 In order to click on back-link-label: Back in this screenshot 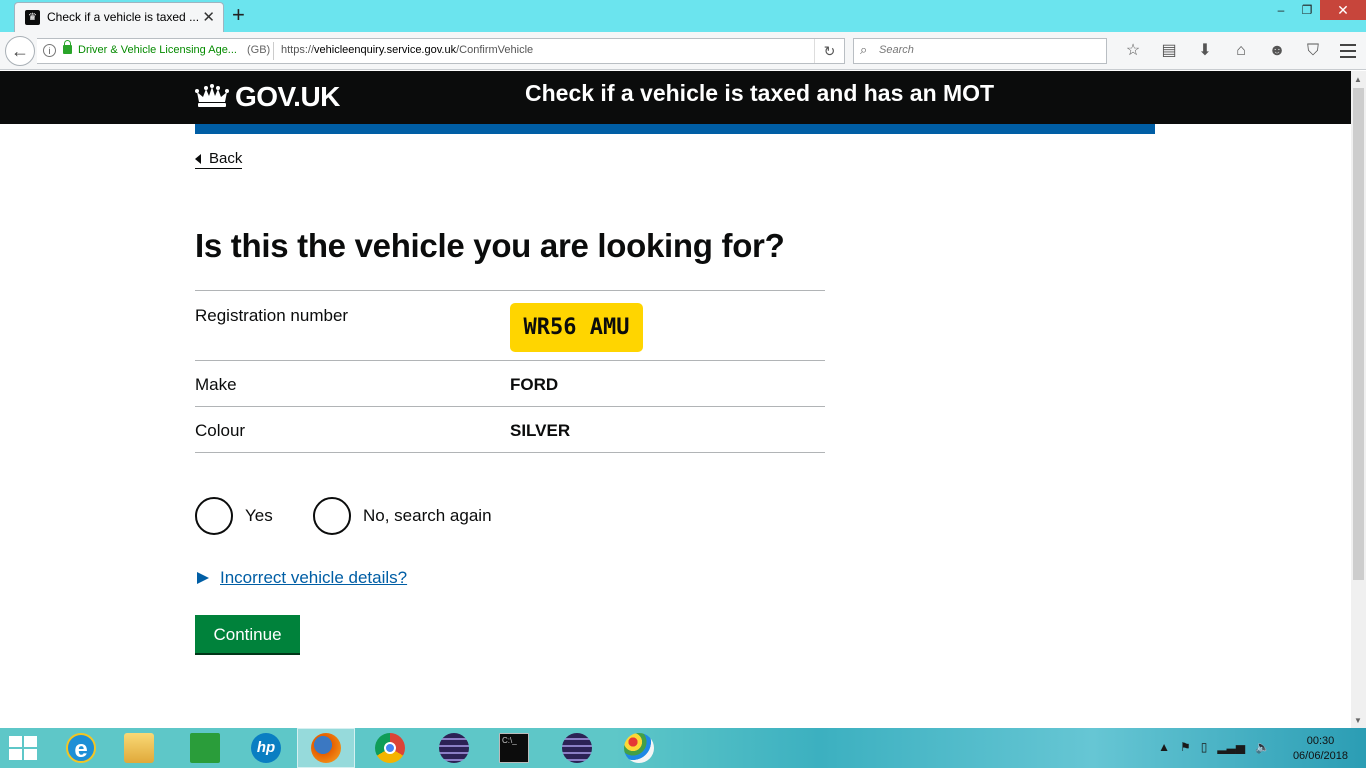, I will do `click(226, 158)`.